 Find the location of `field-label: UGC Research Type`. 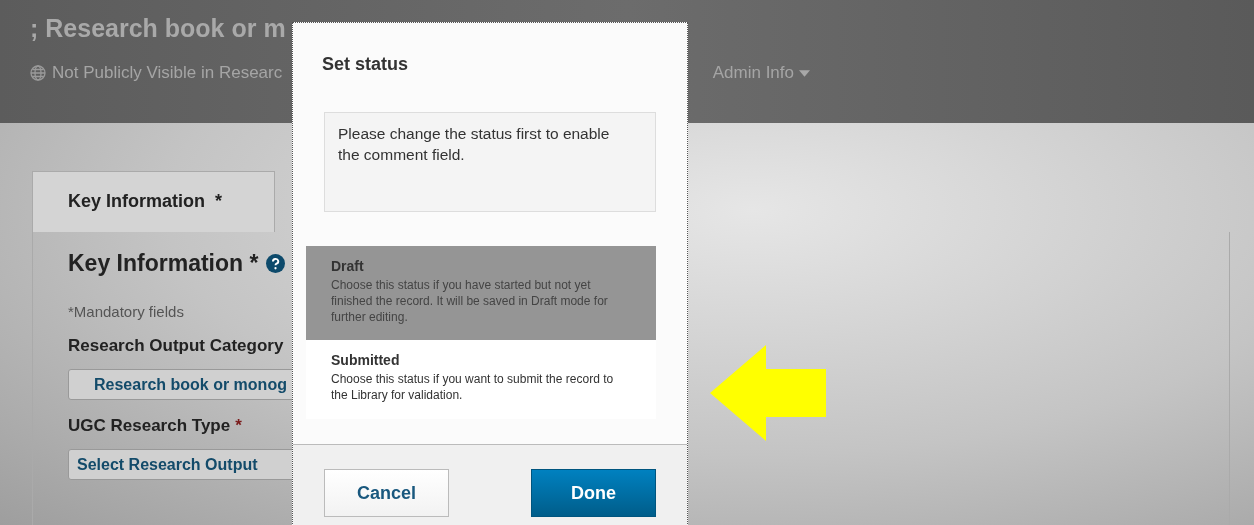

field-label: UGC Research Type is located at coordinates (149, 425).